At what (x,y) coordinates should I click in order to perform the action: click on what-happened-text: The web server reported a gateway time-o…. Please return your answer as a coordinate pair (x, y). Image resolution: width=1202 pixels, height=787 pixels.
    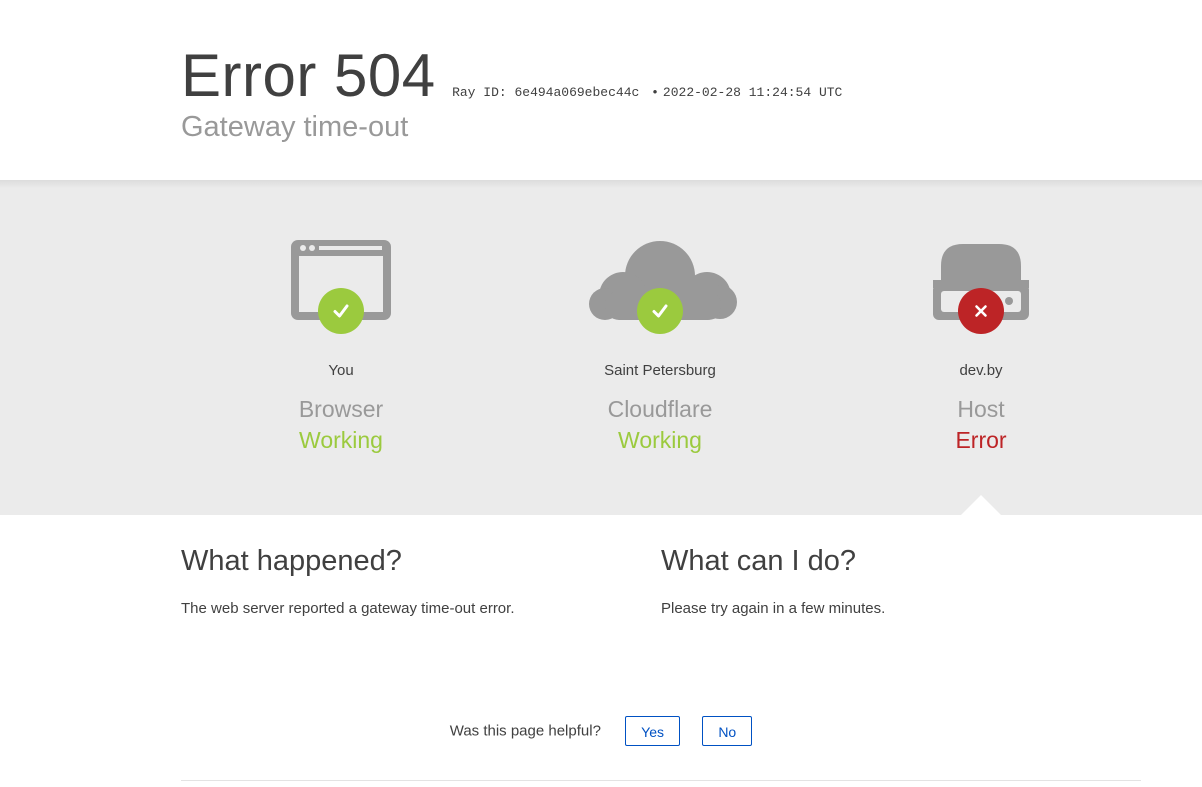
    Looking at the image, I should click on (348, 608).